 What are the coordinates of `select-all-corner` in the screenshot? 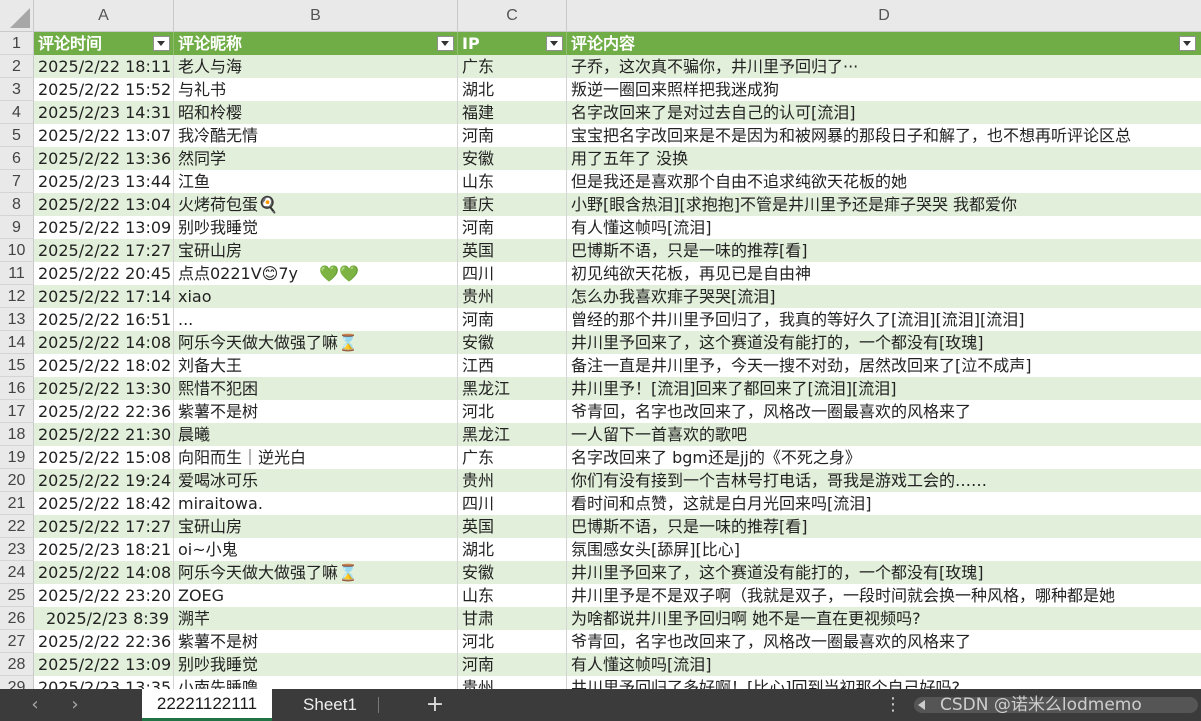 It's located at (17, 16).